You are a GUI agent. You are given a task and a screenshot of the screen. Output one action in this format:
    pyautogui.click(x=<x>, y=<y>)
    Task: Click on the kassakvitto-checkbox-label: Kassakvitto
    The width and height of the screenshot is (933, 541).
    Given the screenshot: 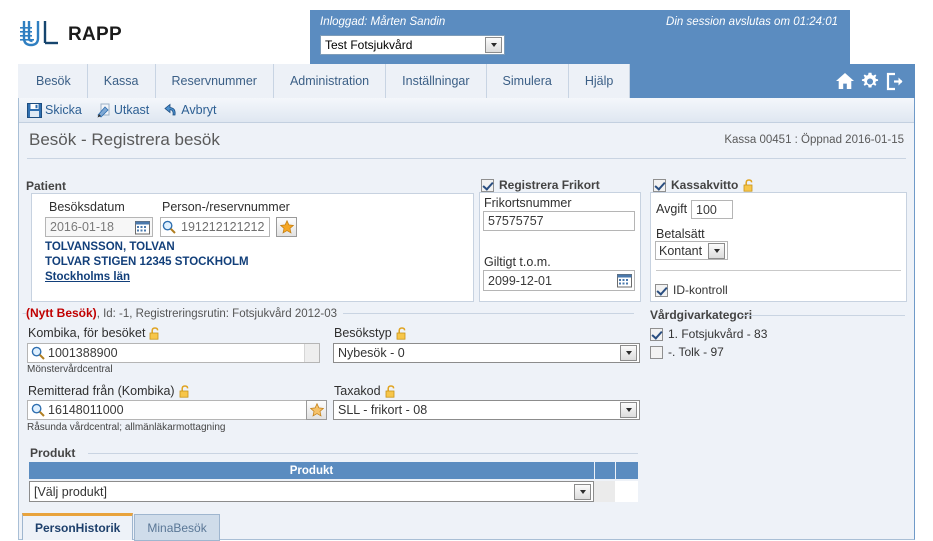 What is the action you would take?
    pyautogui.click(x=705, y=185)
    